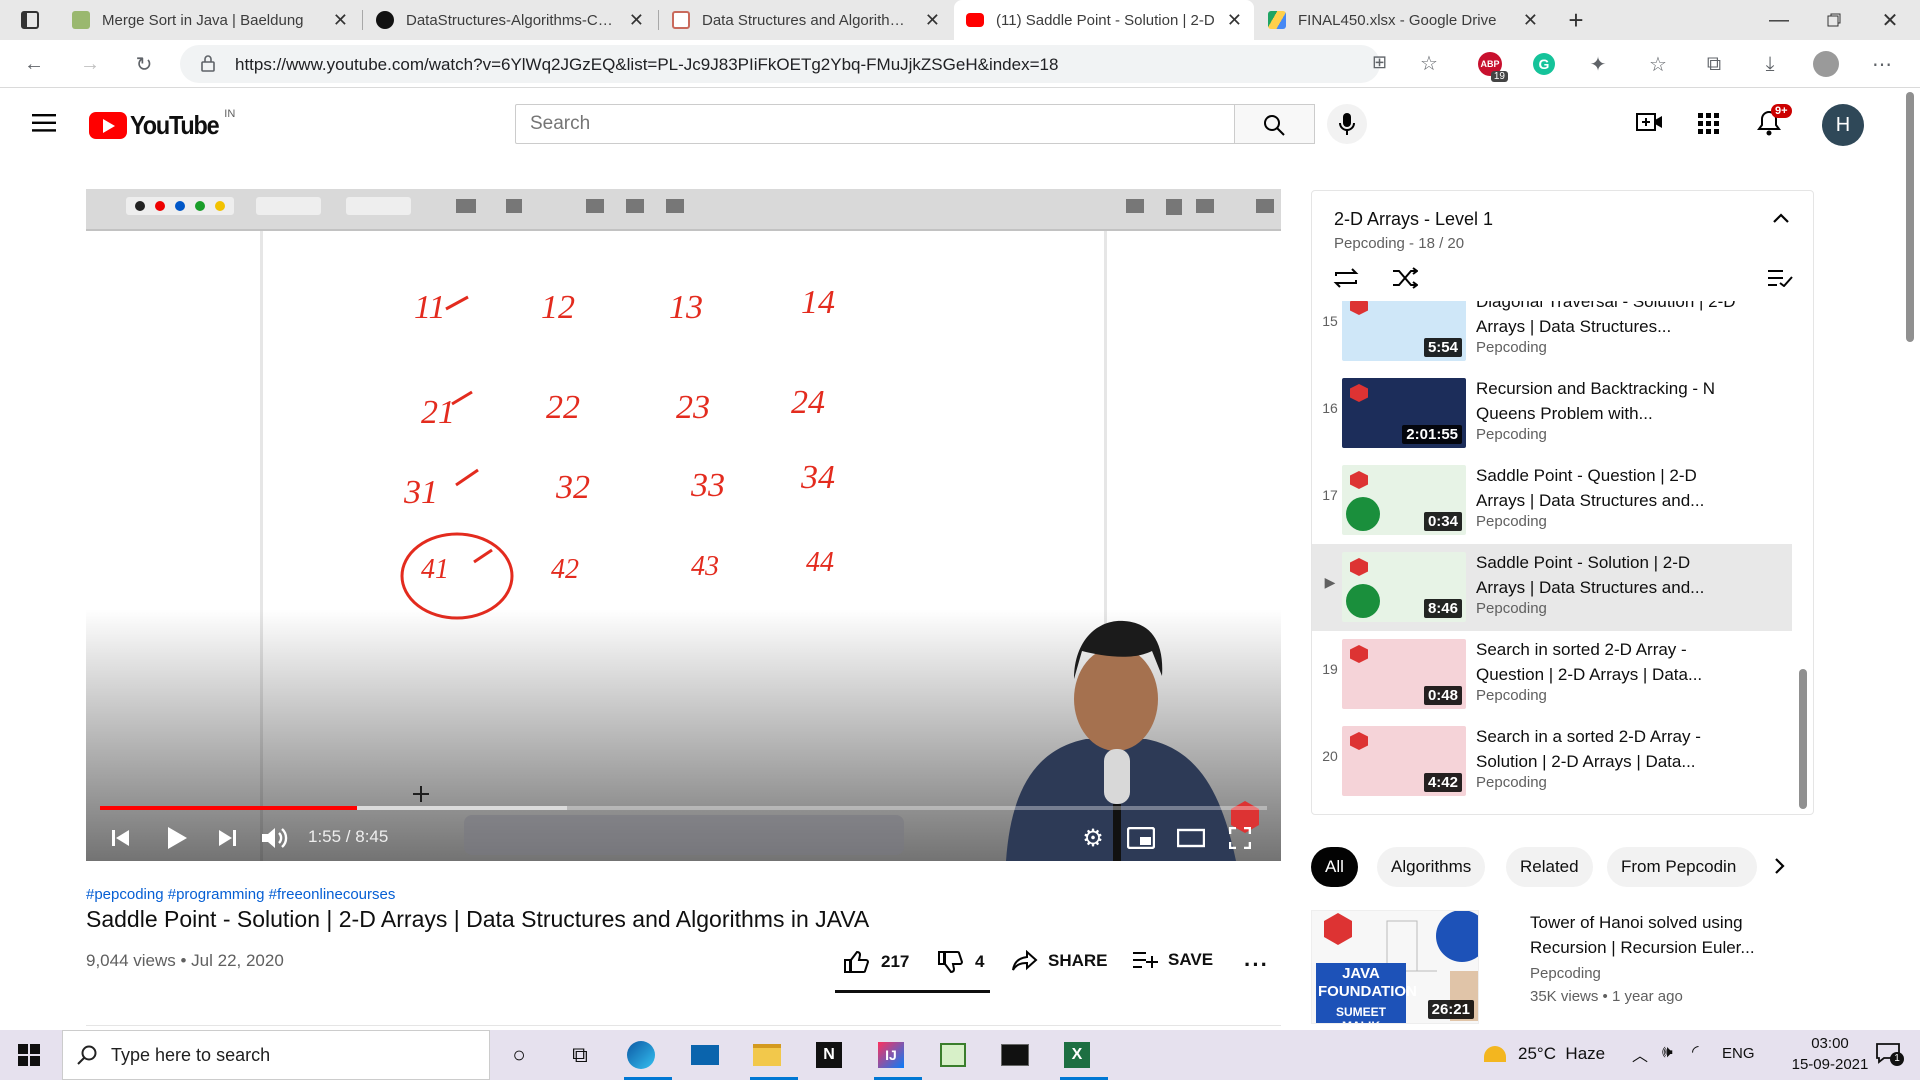  Describe the element at coordinates (177, 838) in the screenshot. I see `play-icon` at that location.